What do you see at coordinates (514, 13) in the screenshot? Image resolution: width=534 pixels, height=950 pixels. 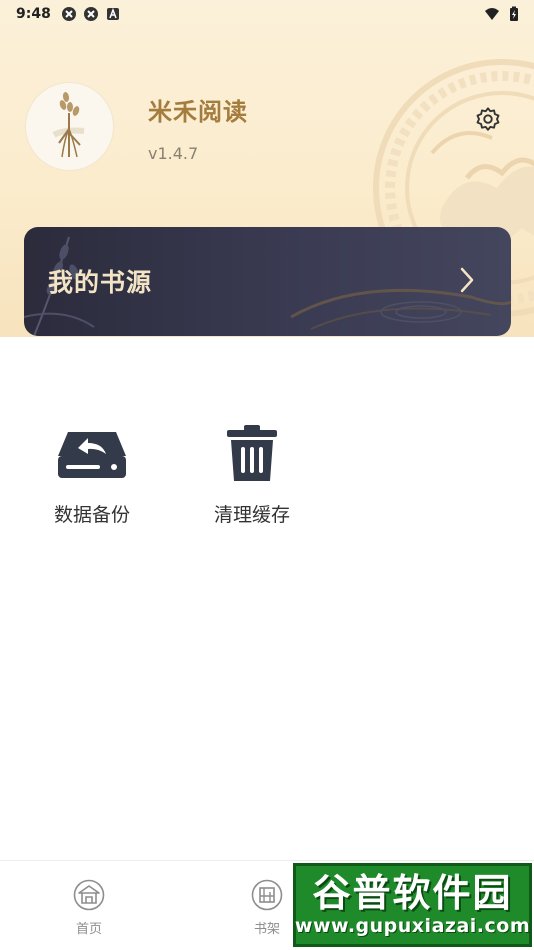 I see `battery-icon` at bounding box center [514, 13].